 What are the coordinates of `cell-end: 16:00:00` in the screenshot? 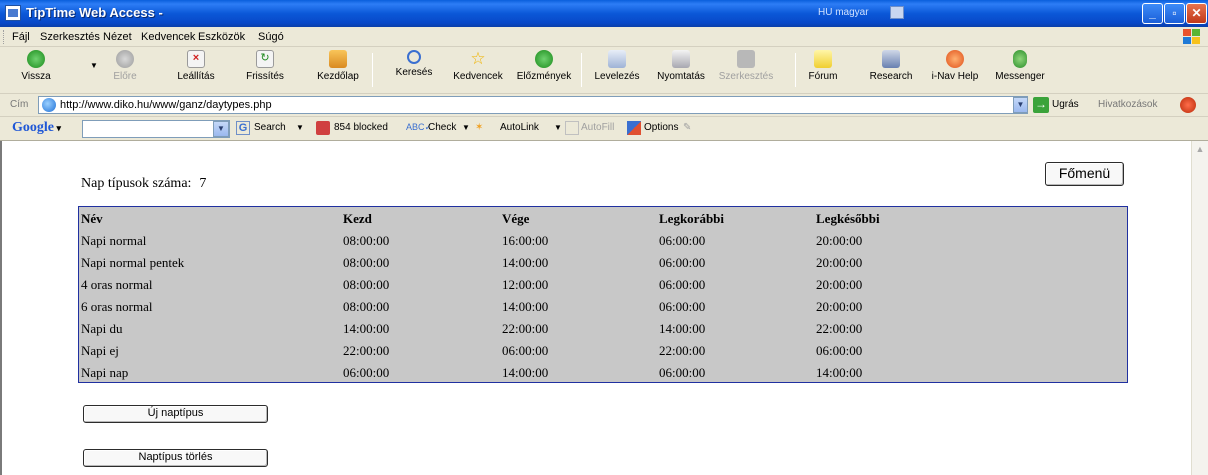 It's located at (525, 240).